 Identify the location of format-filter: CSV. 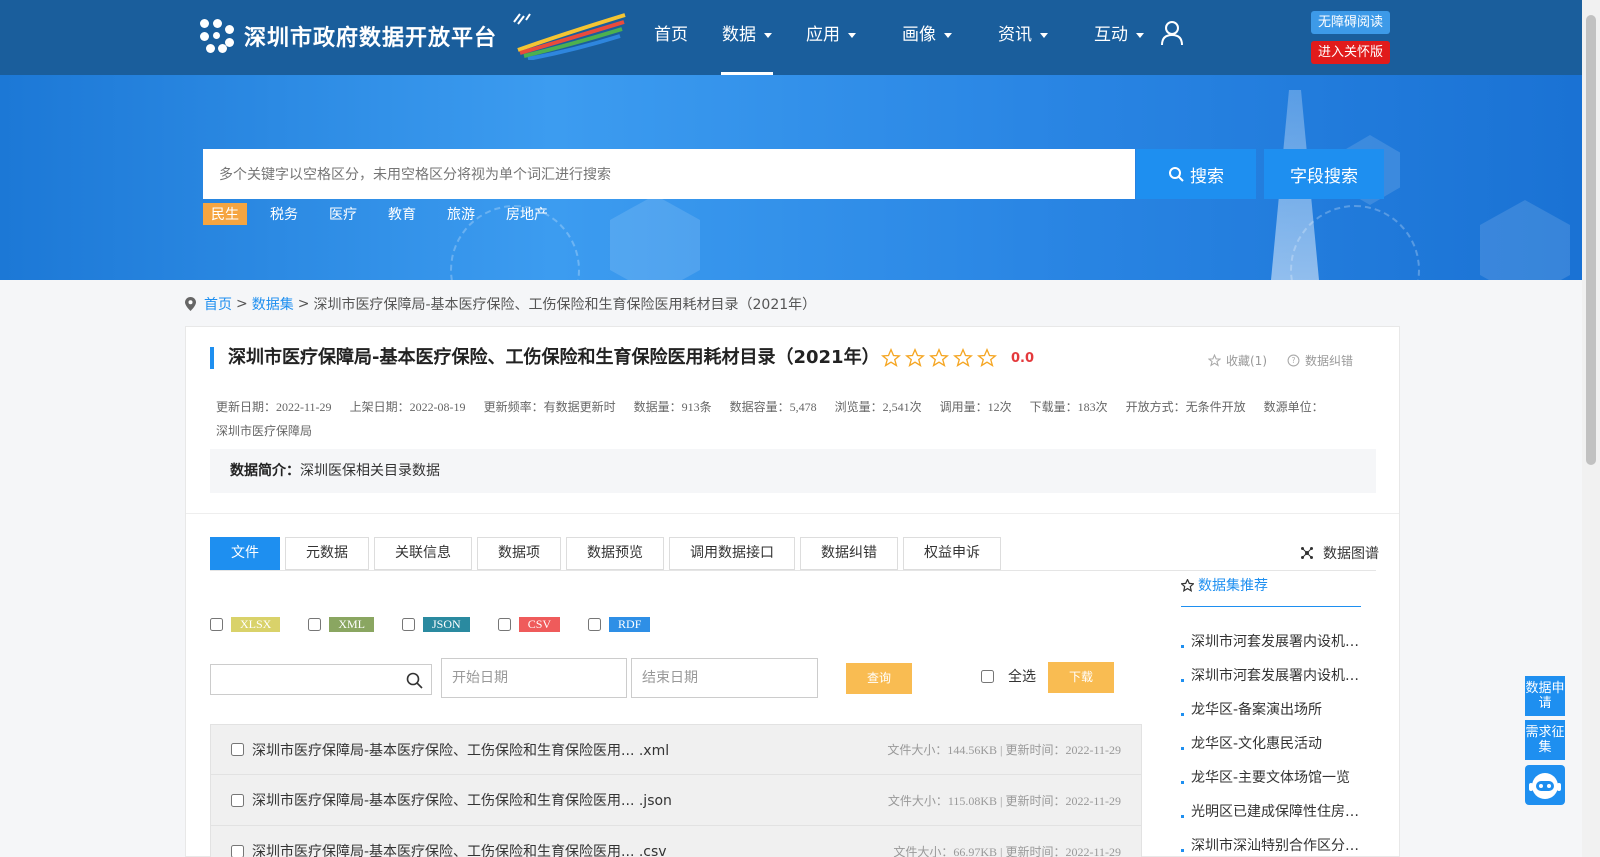
(529, 624).